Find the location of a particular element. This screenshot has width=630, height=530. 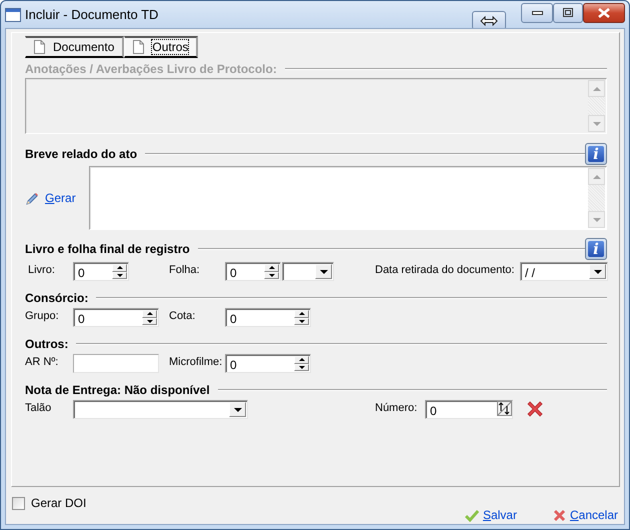

maximize-button is located at coordinates (568, 12).